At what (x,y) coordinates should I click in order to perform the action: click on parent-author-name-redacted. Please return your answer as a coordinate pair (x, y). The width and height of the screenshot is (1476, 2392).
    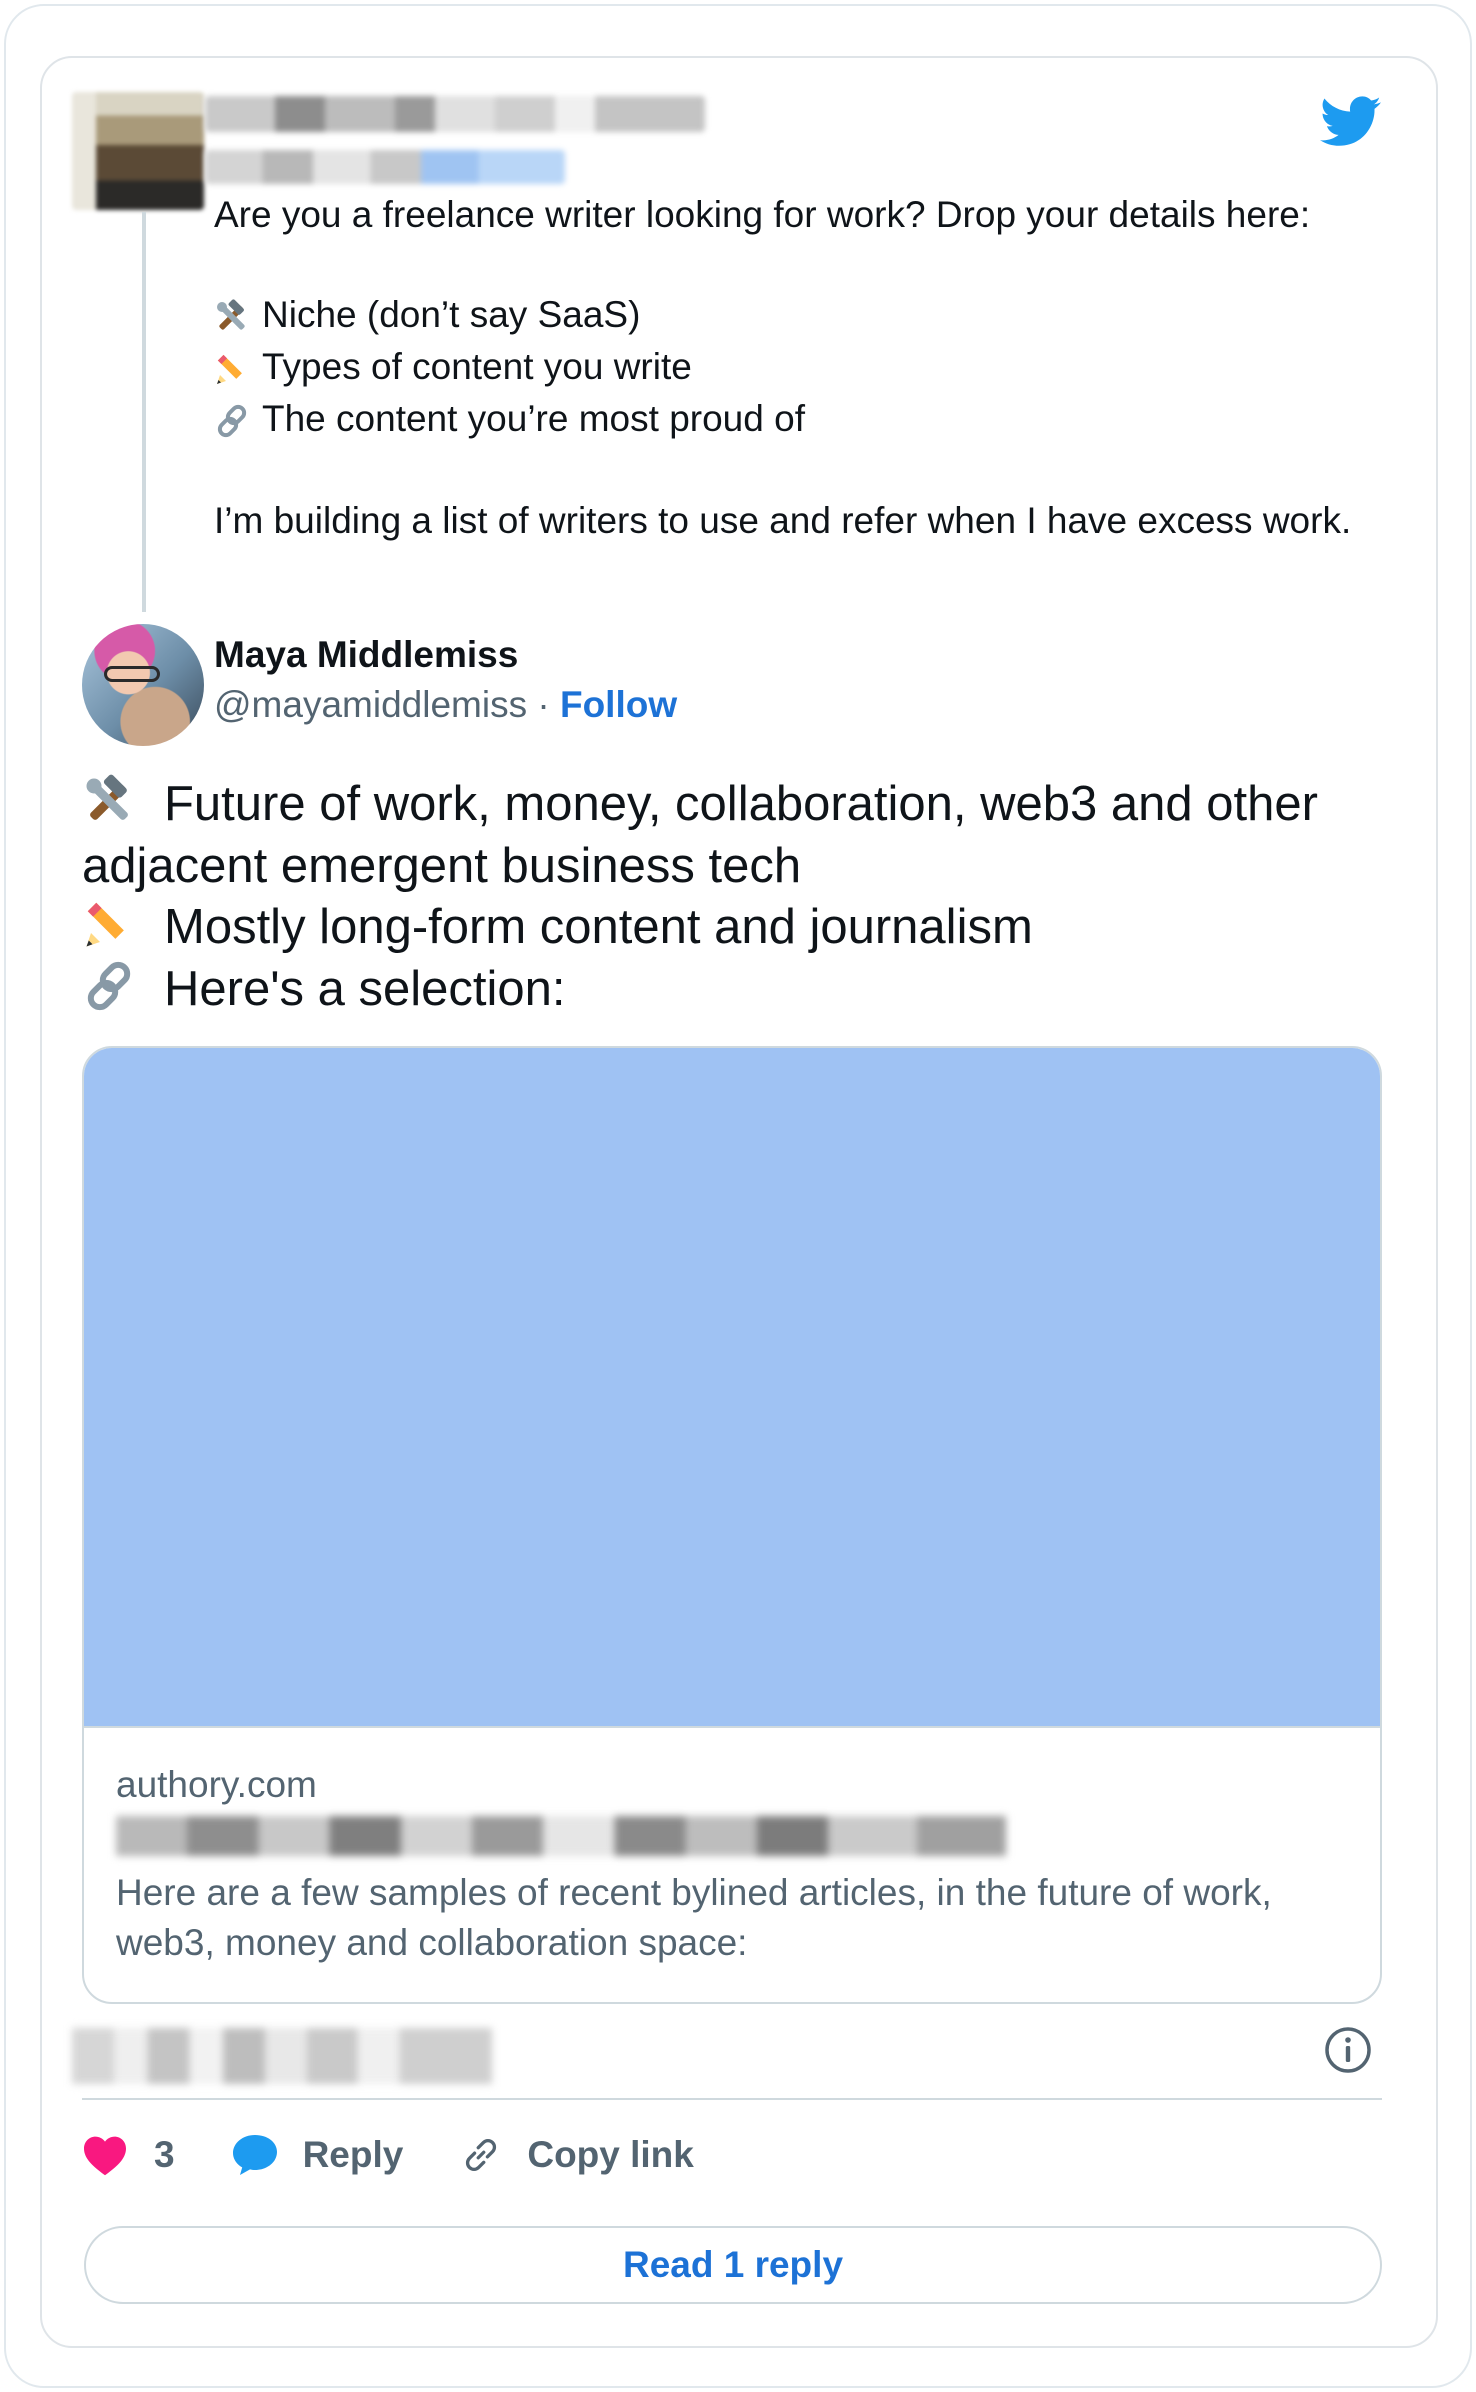
    Looking at the image, I should click on (455, 114).